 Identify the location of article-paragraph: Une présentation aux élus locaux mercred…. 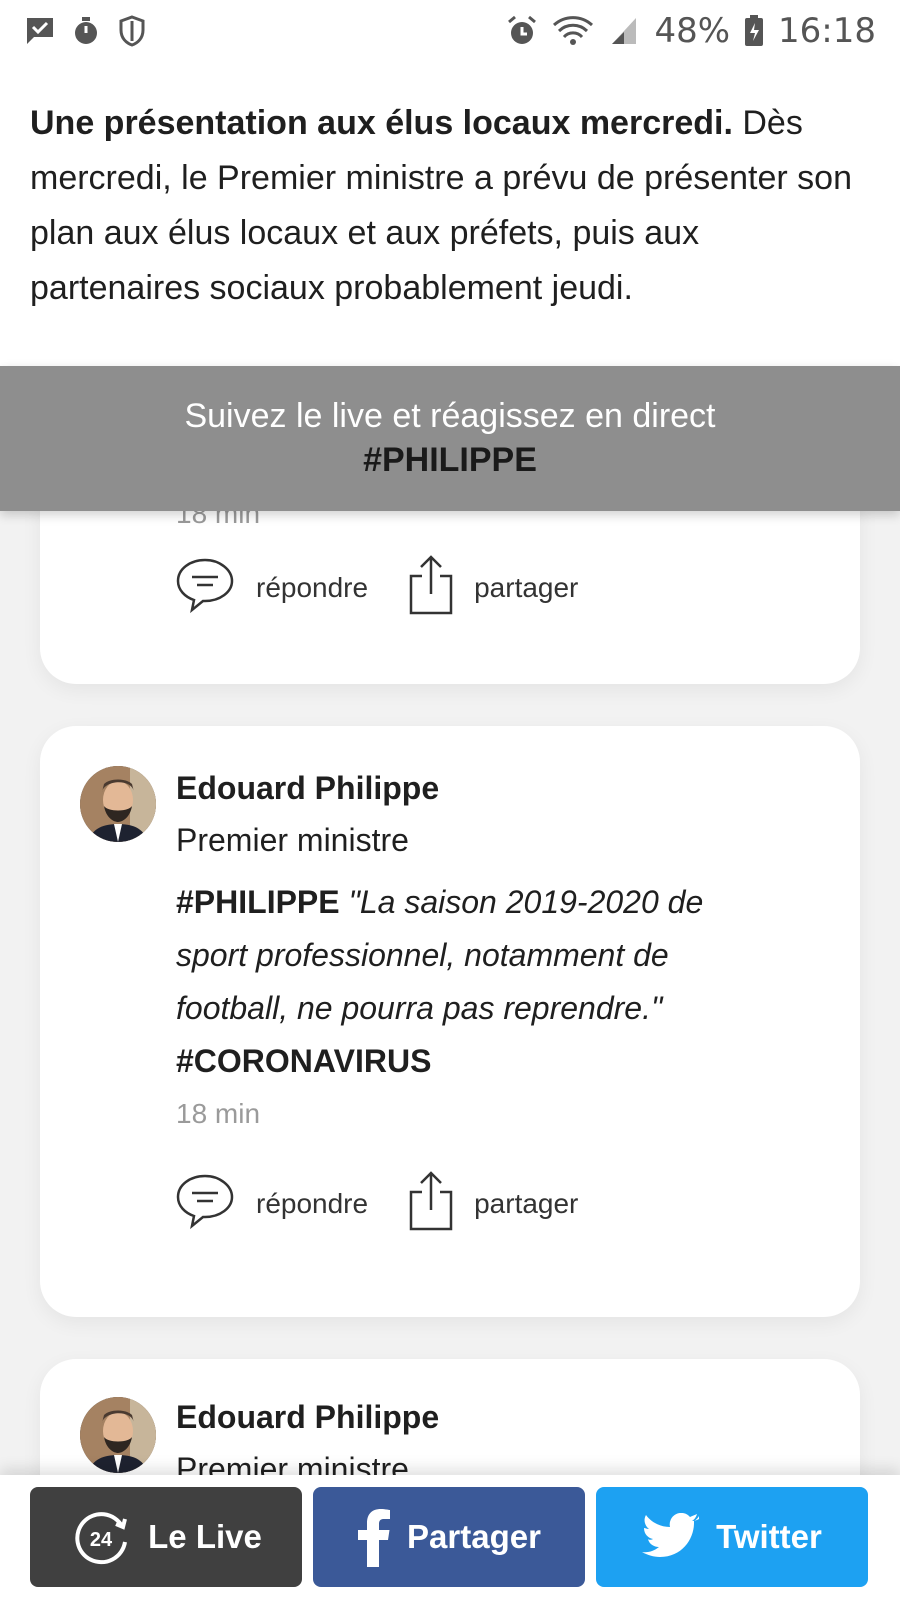
(450, 206).